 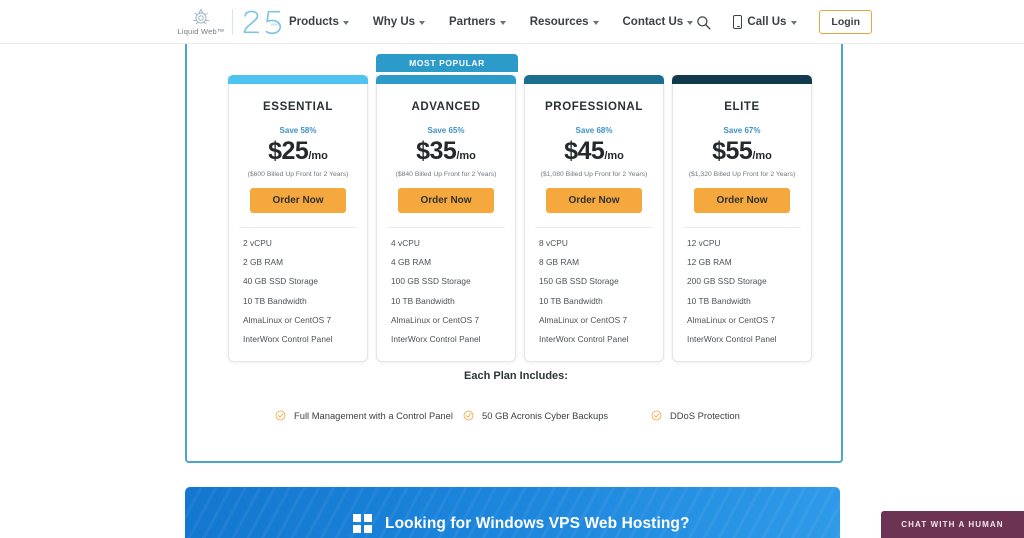 What do you see at coordinates (594, 174) in the screenshot?
I see `plan-billed-note: ($1,080 Billed Up Front for 2 Years)` at bounding box center [594, 174].